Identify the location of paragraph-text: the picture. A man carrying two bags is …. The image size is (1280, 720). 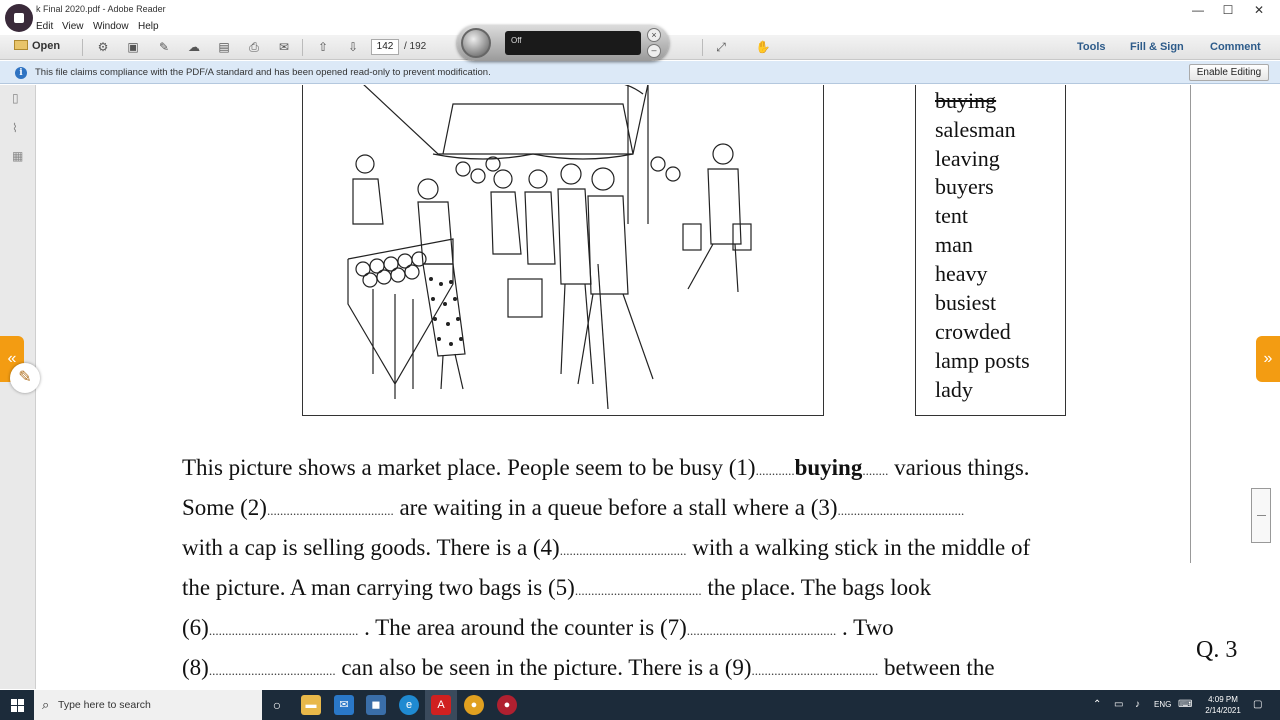
(378, 587).